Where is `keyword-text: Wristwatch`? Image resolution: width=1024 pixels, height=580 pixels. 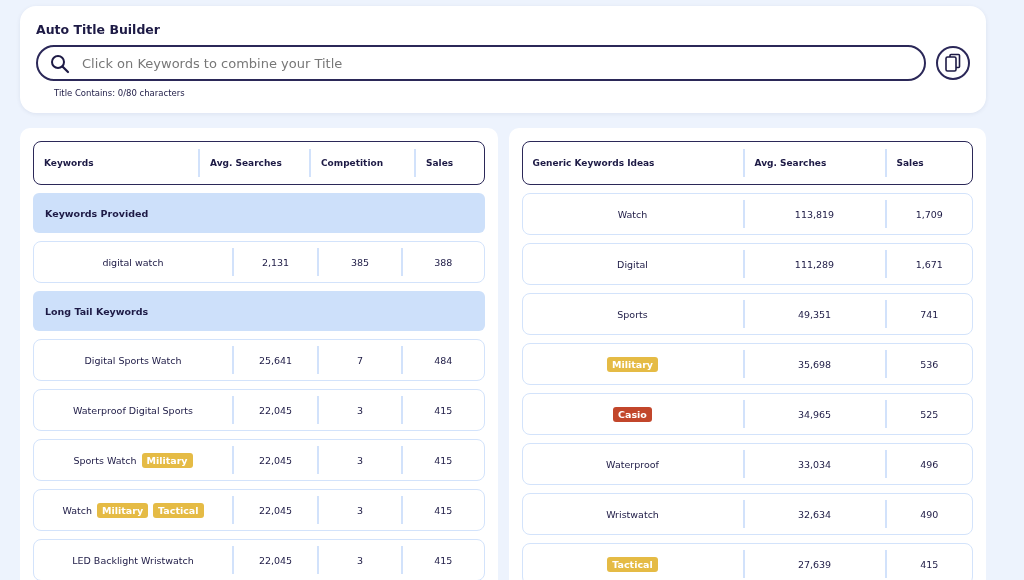 keyword-text: Wristwatch is located at coordinates (632, 514).